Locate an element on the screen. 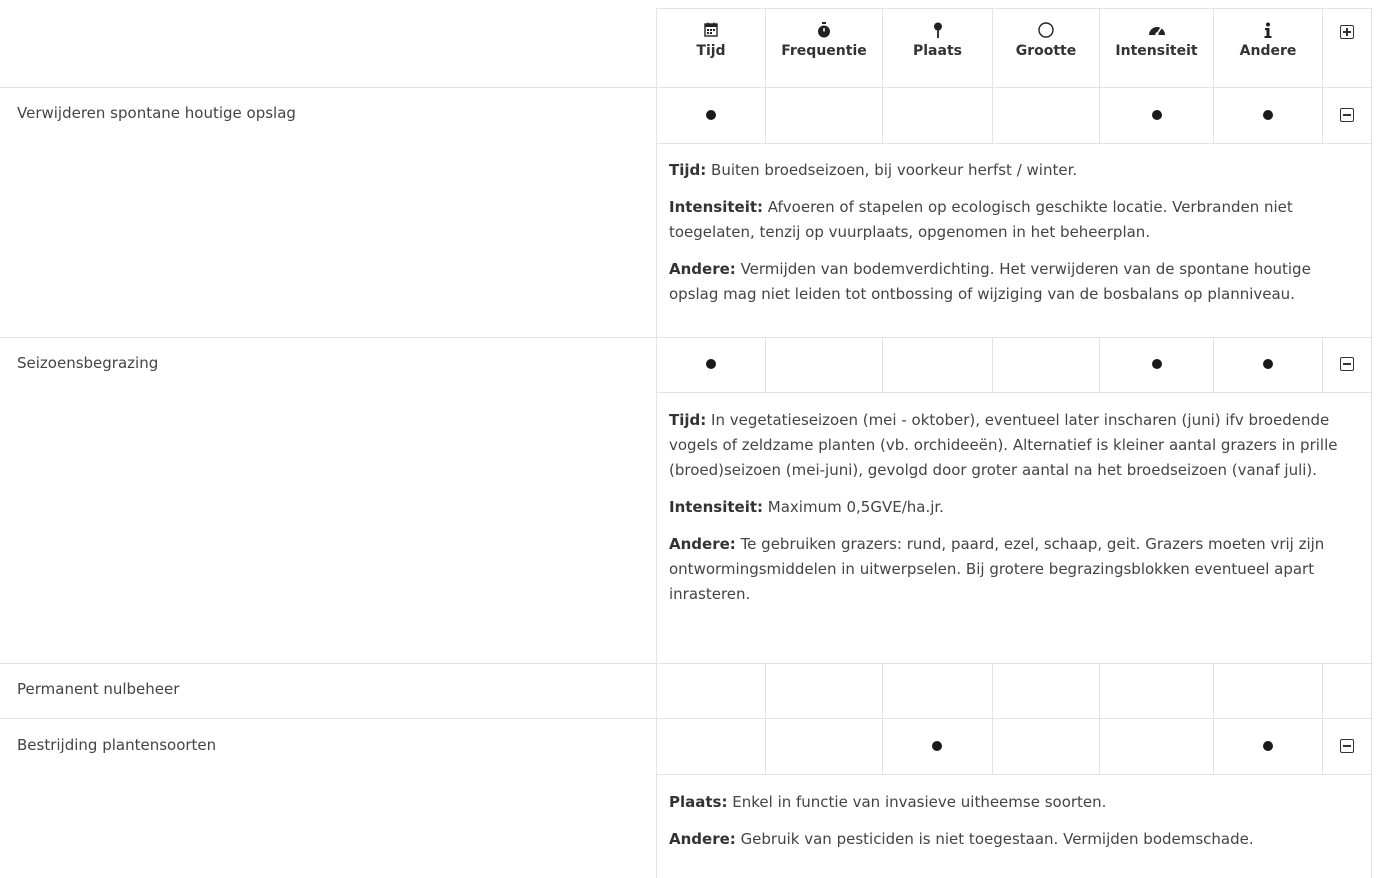  map-pin-icon is located at coordinates (937, 32).